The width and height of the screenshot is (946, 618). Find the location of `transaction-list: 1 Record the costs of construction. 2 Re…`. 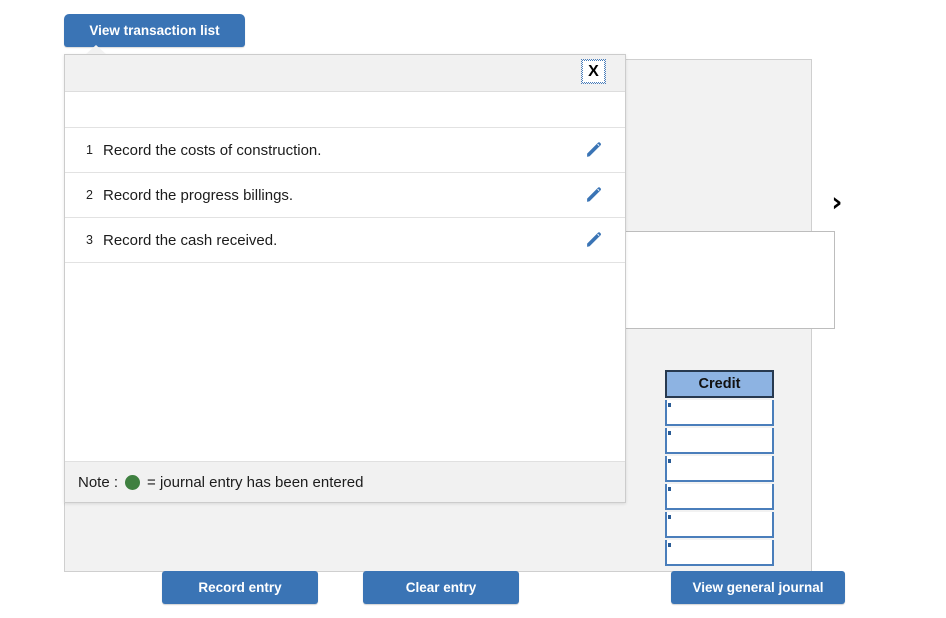

transaction-list: 1 Record the costs of construction. 2 Re… is located at coordinates (345, 195).